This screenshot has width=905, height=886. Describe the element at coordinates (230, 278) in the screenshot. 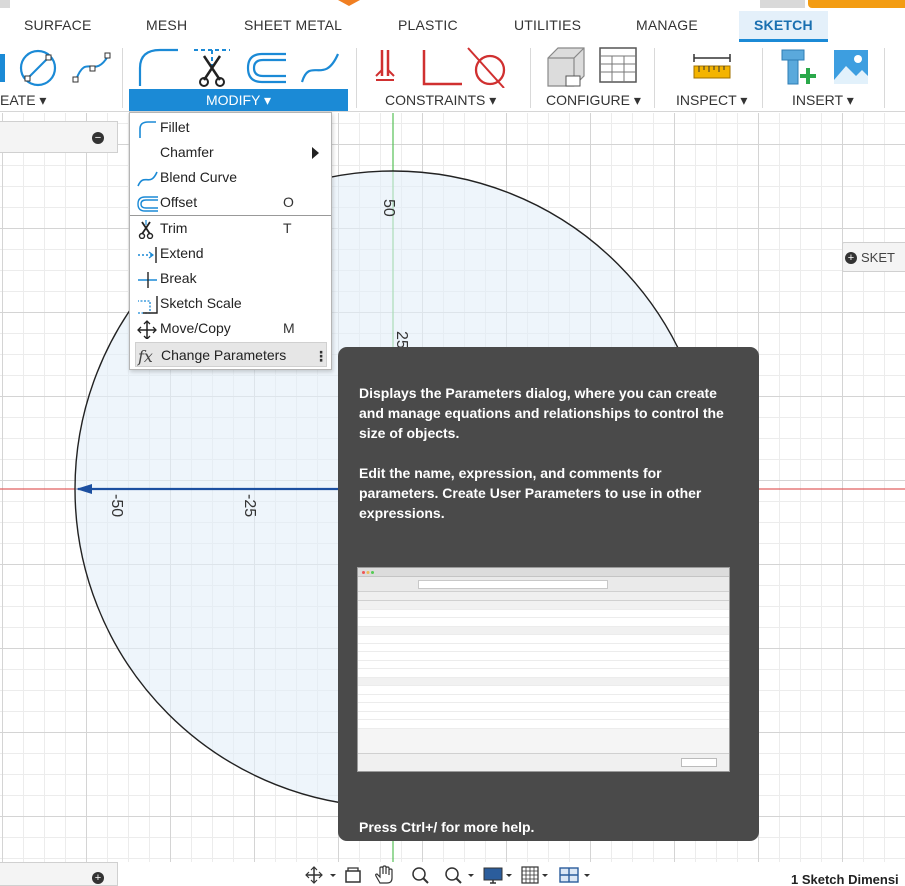

I see `menu-item-break: Break` at that location.